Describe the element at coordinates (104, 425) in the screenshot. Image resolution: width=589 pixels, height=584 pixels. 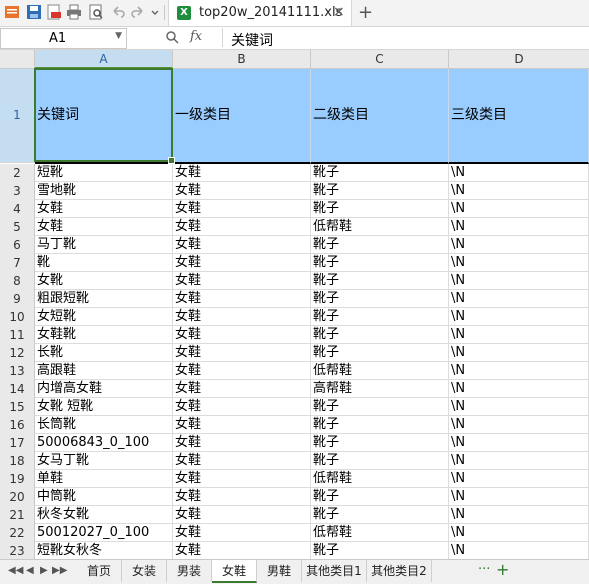
I see `table-cell: 长筒靴` at that location.